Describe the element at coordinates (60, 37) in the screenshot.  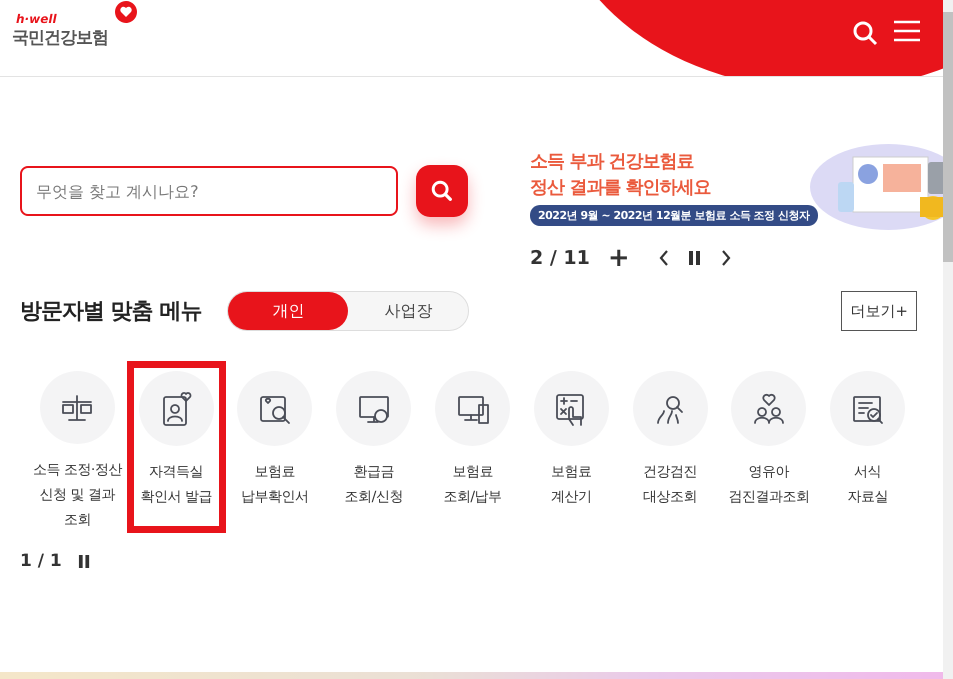
I see `logo-name: 국민건강보험` at that location.